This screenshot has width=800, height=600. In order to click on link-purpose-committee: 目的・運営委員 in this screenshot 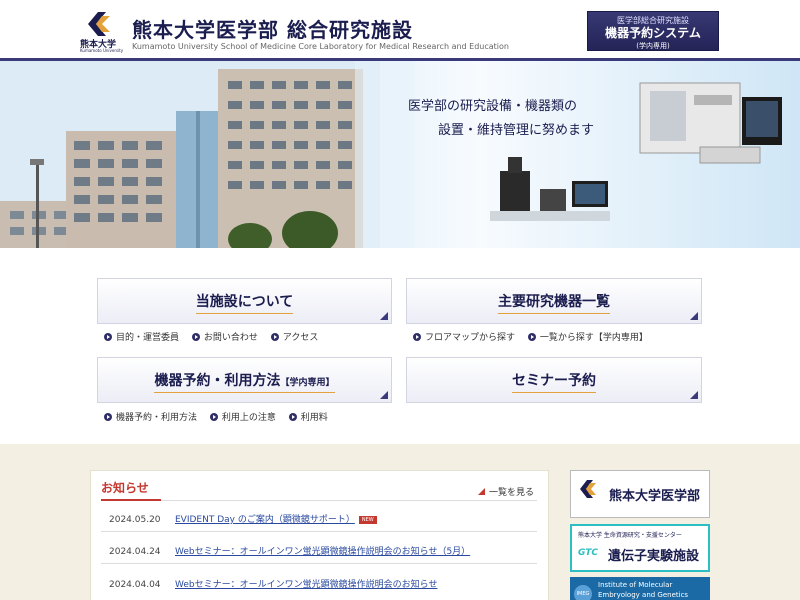, I will do `click(141, 336)`.